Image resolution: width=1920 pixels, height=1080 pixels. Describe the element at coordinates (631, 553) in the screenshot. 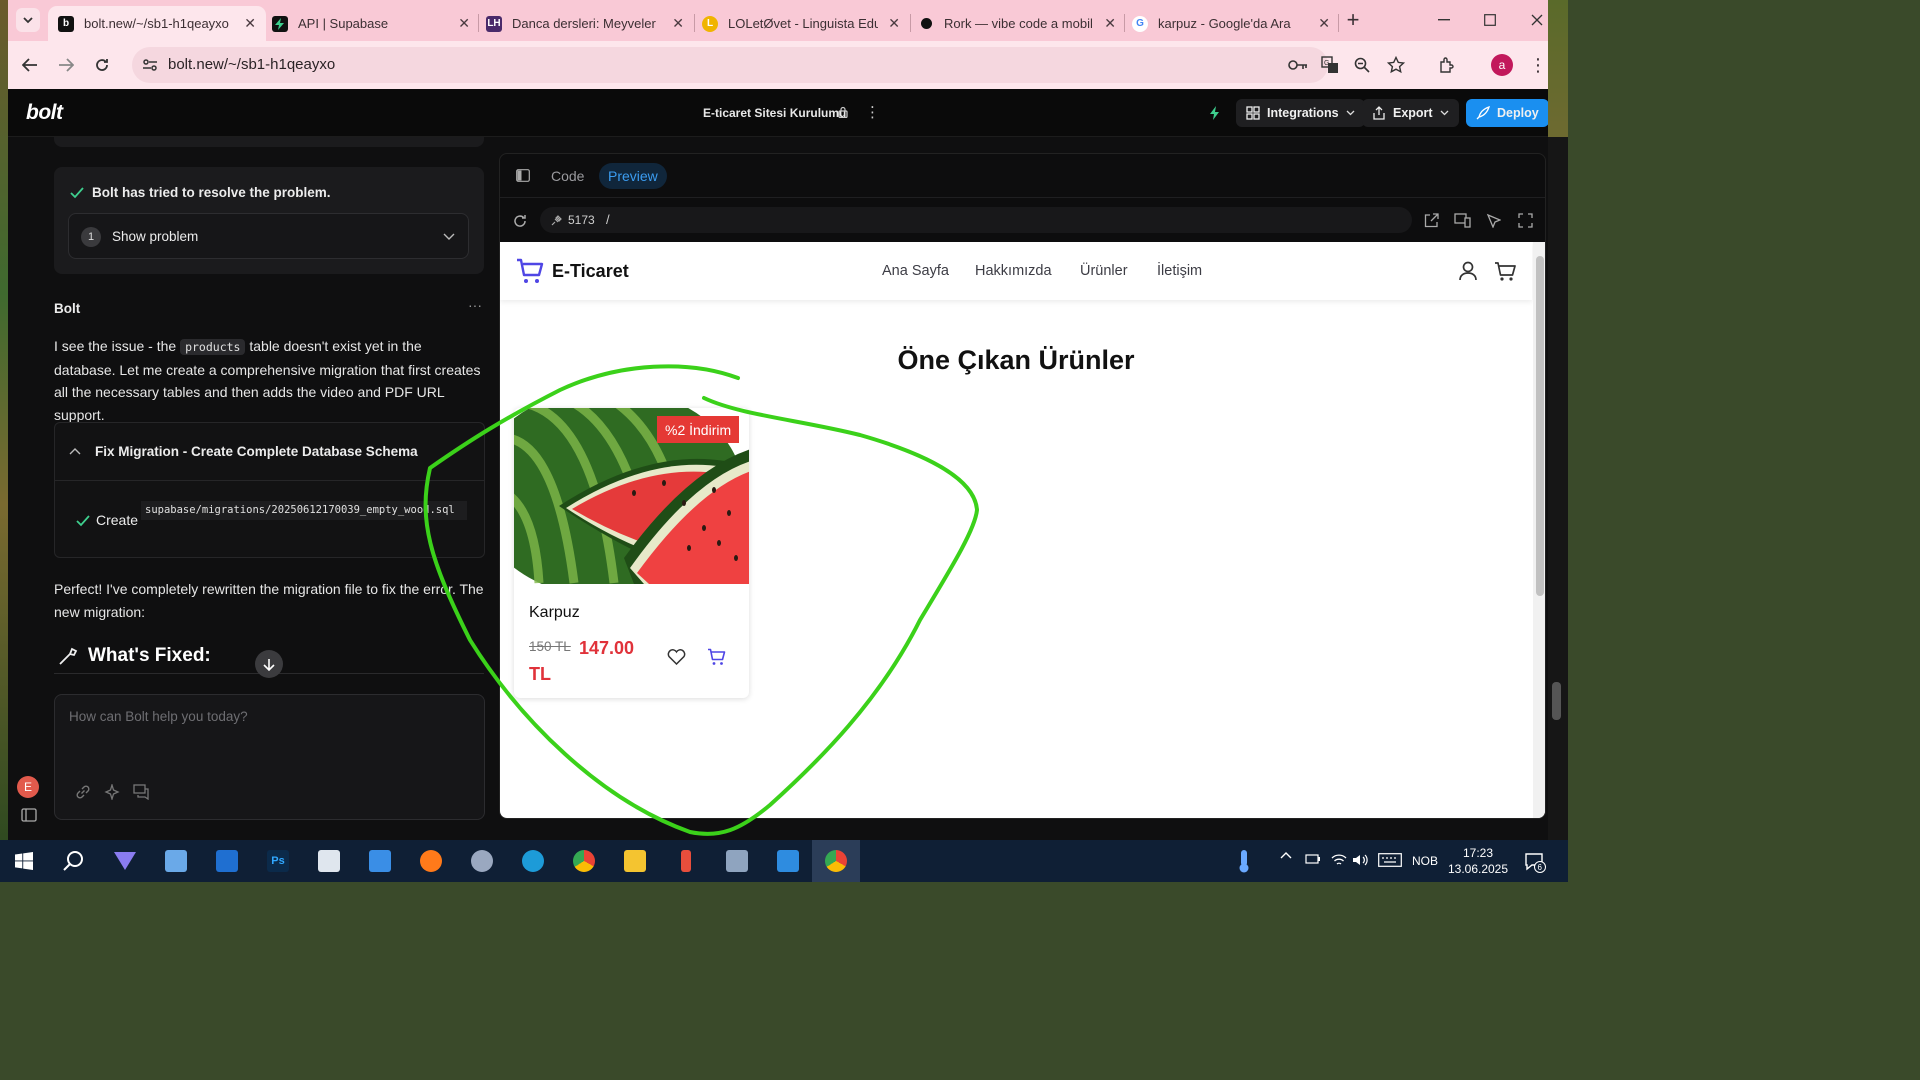

I see `product-card: %2 İndirim Karpuz 150 TL 147.00 TL` at that location.